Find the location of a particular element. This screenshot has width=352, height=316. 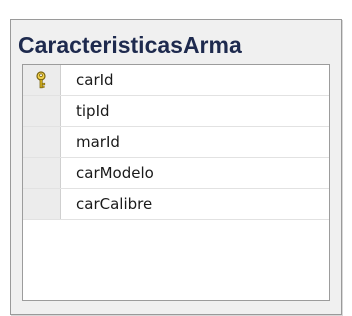

column-row-tipid: tipId is located at coordinates (176, 111).